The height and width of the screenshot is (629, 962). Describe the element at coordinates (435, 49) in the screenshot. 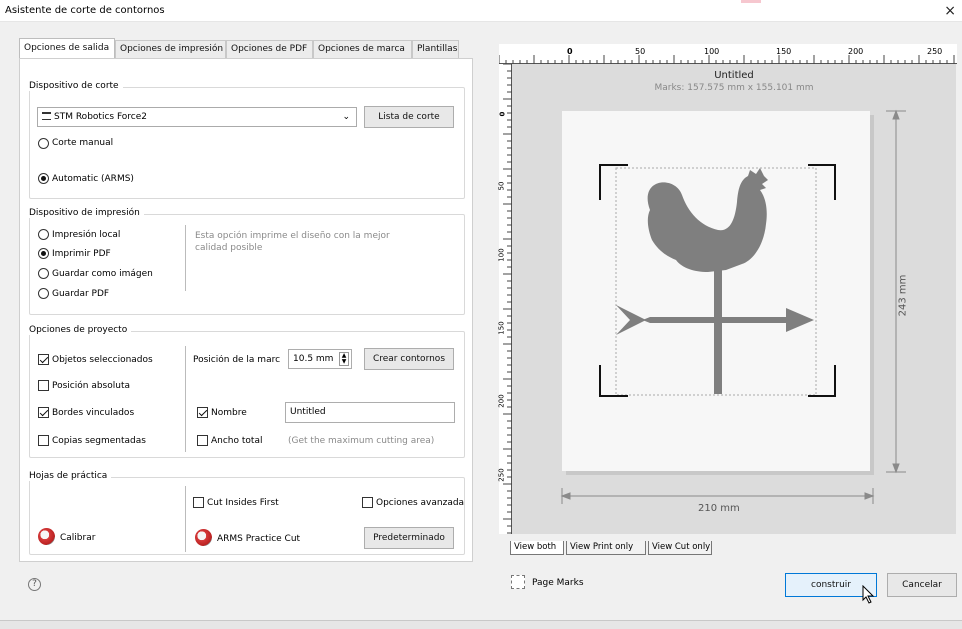

I see `tab-templates: Plantillas` at that location.